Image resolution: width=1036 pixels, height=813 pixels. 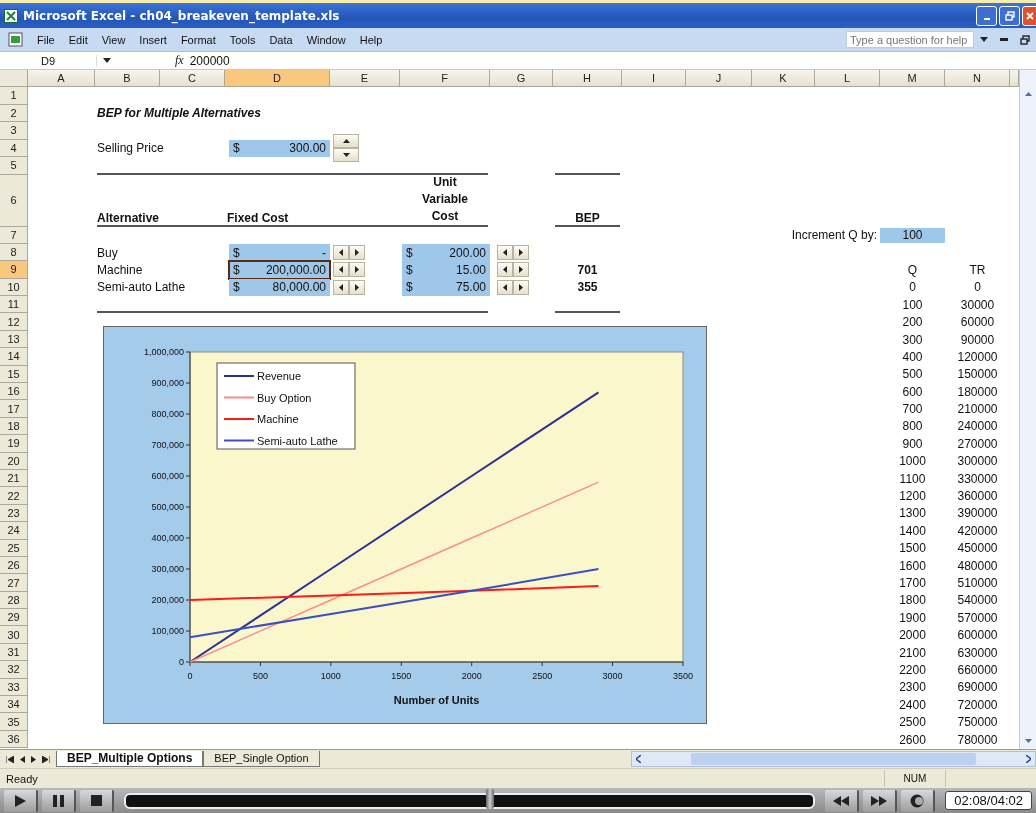 I want to click on column-header: E, so click(x=365, y=78).